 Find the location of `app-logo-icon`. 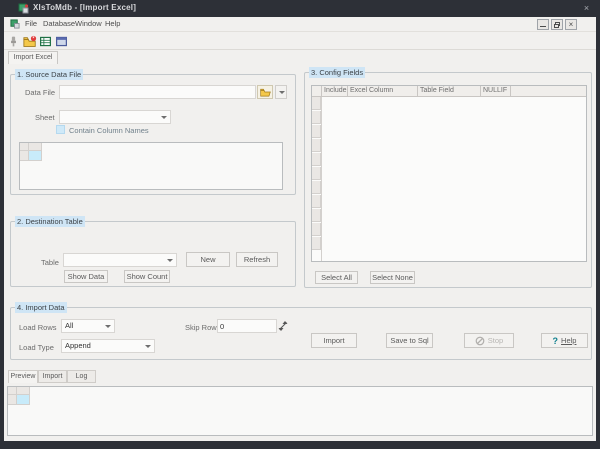

app-logo-icon is located at coordinates (23, 8).